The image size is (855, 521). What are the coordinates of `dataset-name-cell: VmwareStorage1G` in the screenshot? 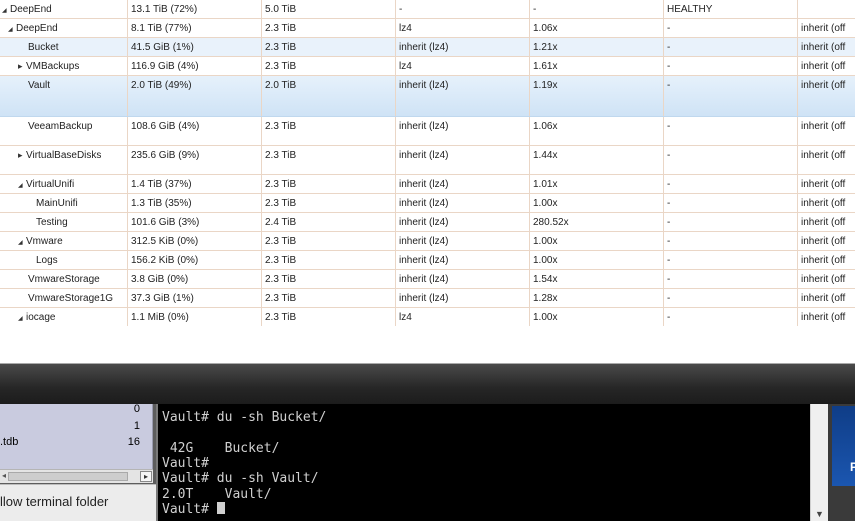 It's located at (64, 298).